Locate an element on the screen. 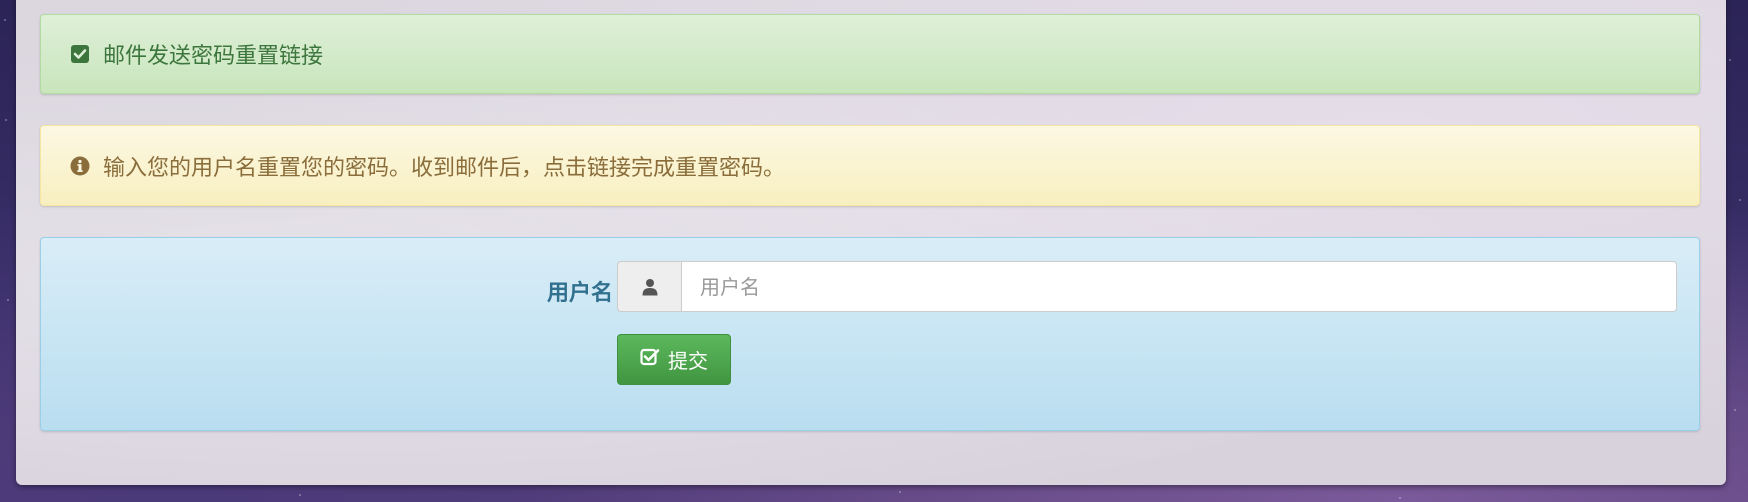  username-input is located at coordinates (1179, 286).